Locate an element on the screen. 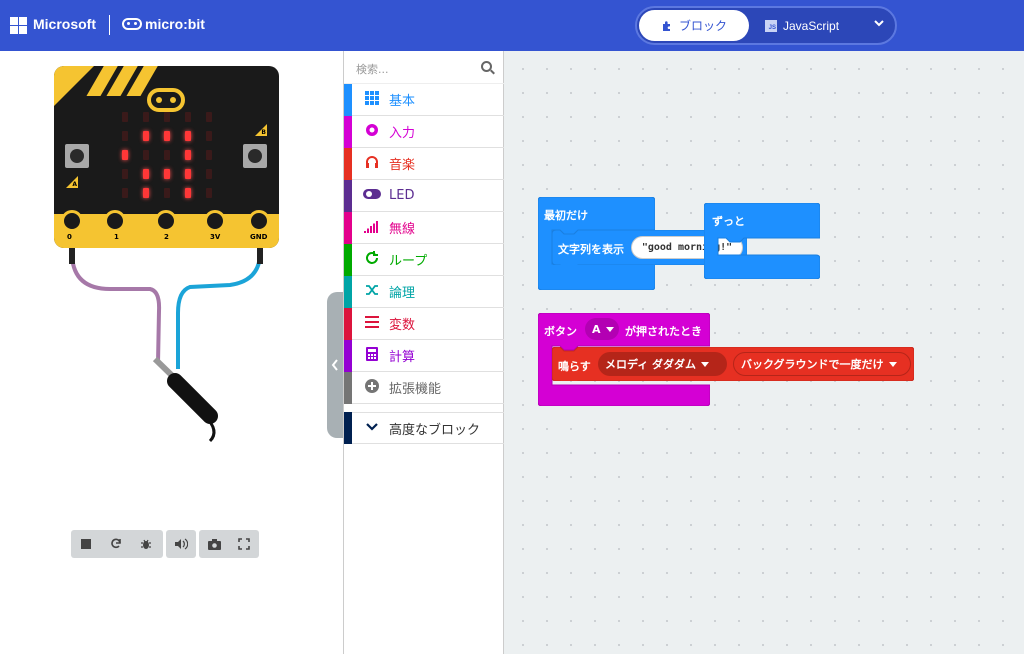  chevron-down-icon is located at coordinates (879, 24).